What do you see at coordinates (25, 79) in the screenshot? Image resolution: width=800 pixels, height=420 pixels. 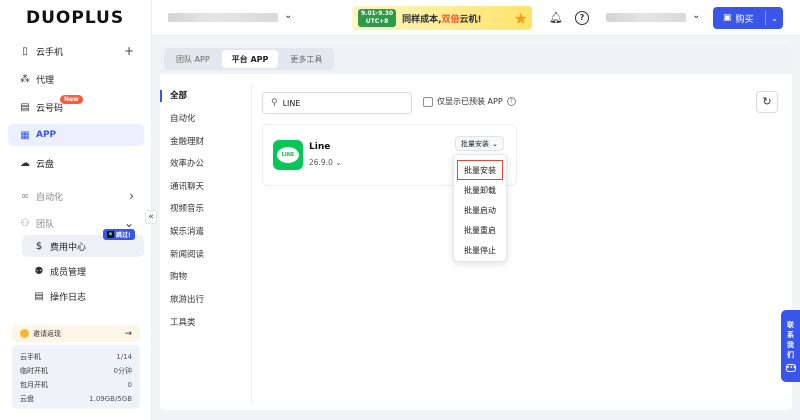 I see `network-icon: ⁂` at bounding box center [25, 79].